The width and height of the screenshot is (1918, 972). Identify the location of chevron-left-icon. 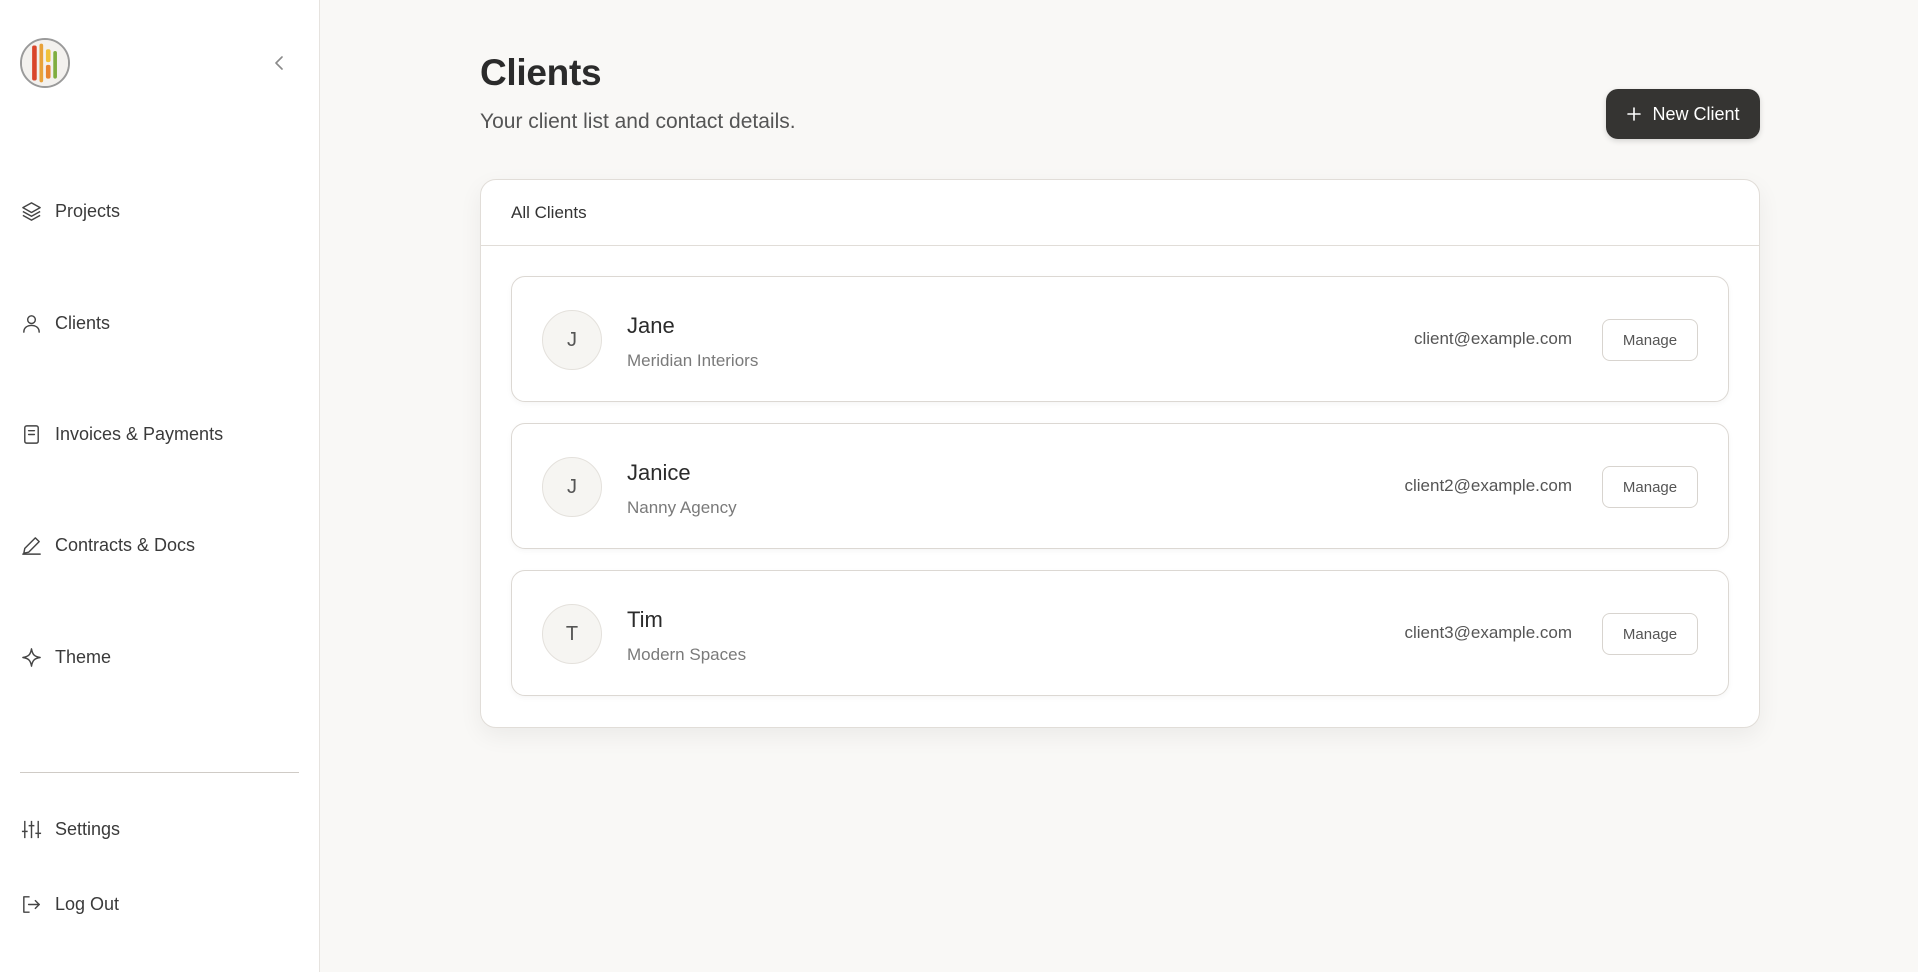
(279, 63).